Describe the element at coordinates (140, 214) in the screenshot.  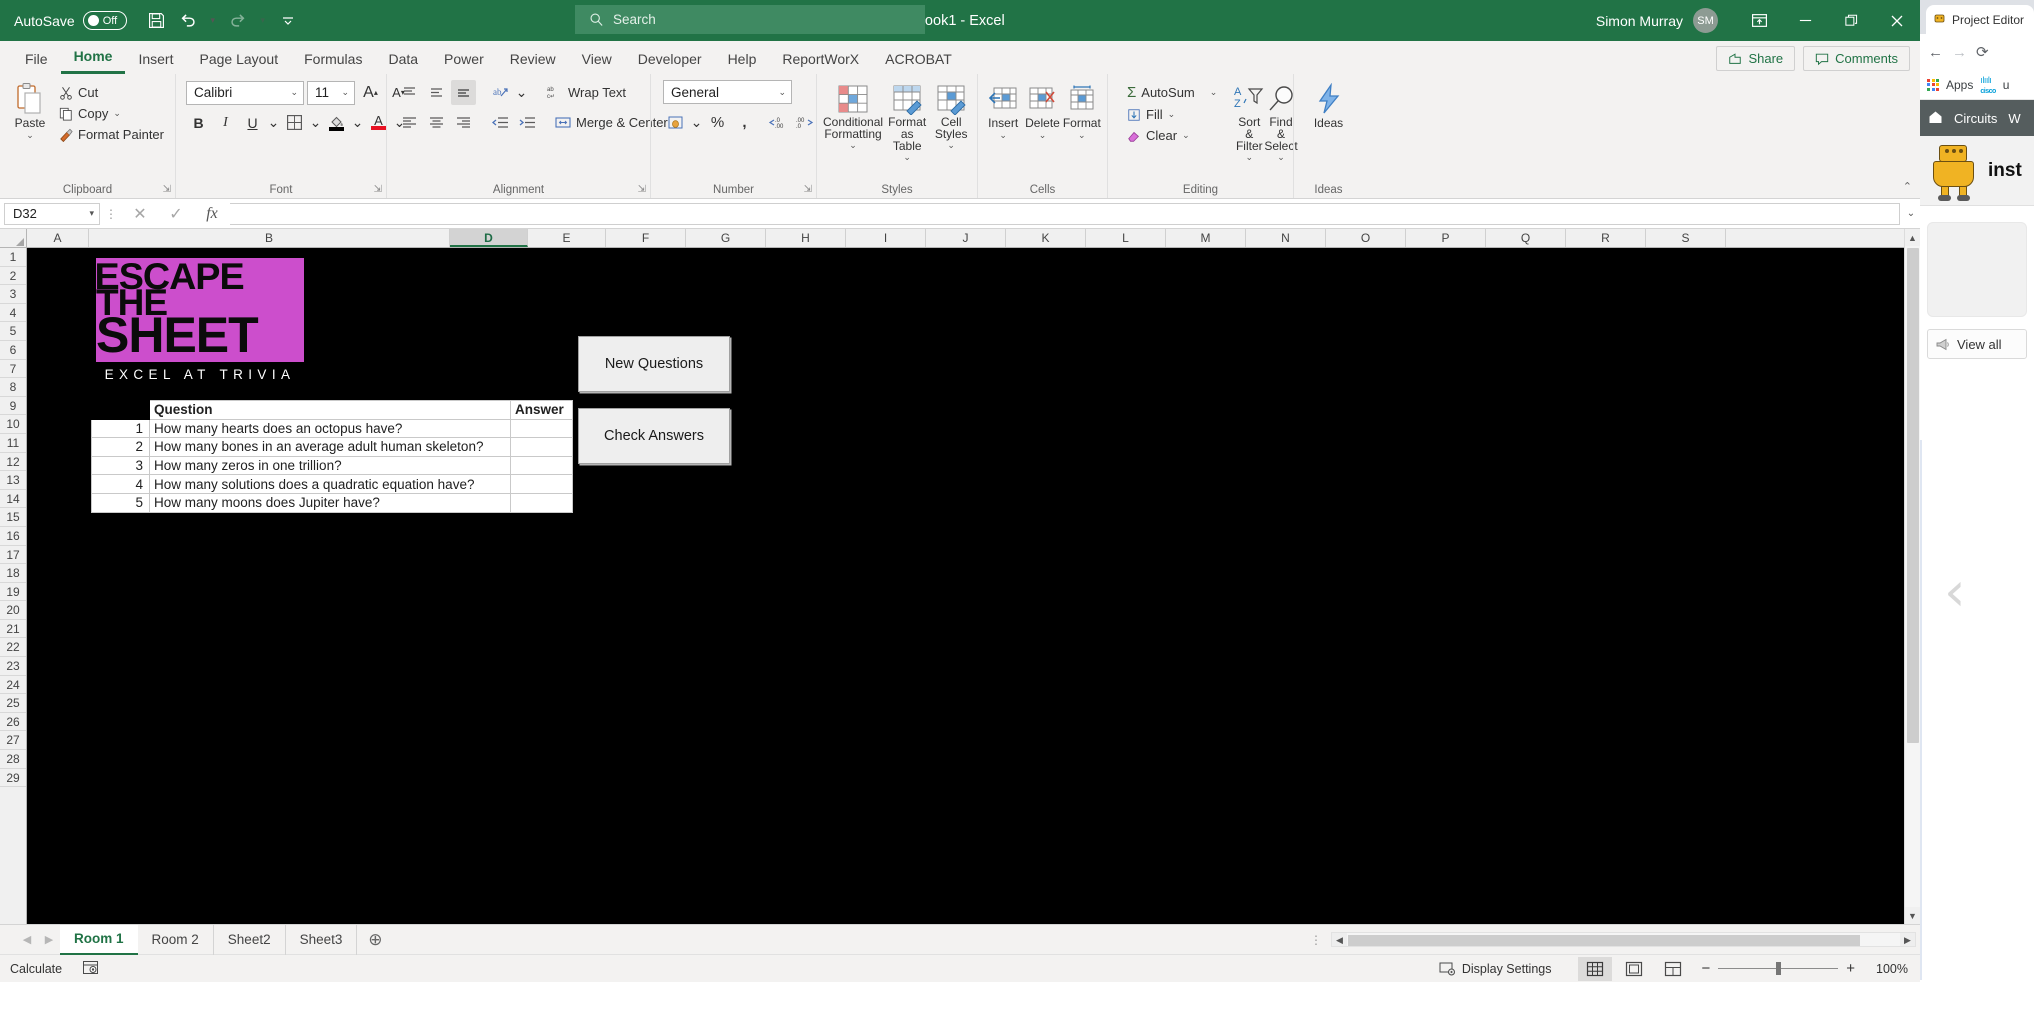
I see `cancel-icon: ✕` at that location.